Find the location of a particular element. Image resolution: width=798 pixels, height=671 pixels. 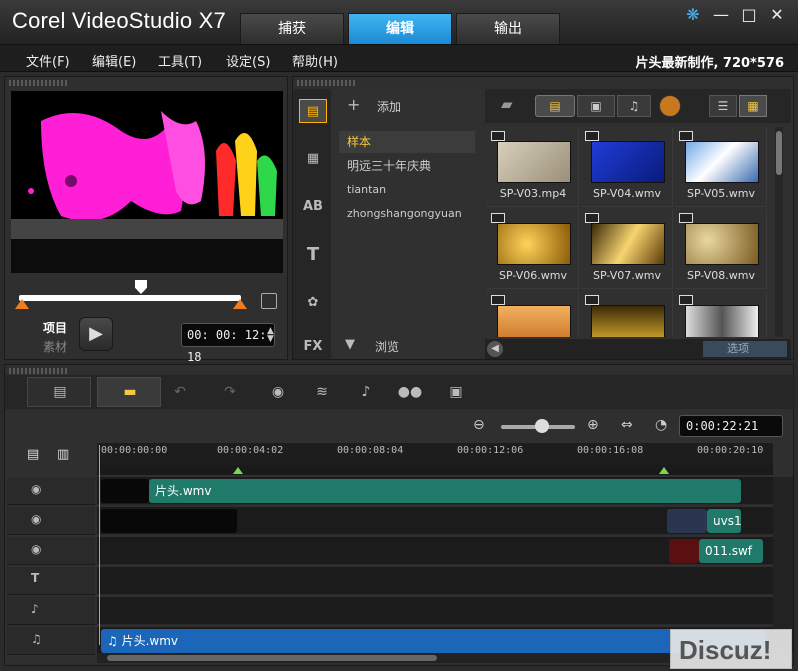

zoom-slider-knob is located at coordinates (542, 426).